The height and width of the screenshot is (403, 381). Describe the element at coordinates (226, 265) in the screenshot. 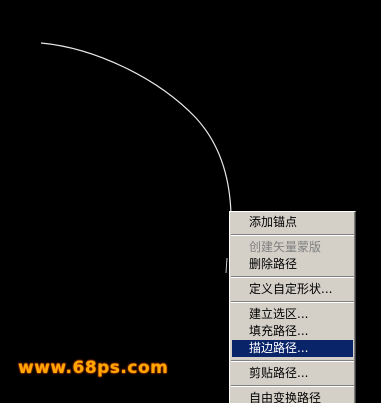

I see `curved-path-tail` at that location.